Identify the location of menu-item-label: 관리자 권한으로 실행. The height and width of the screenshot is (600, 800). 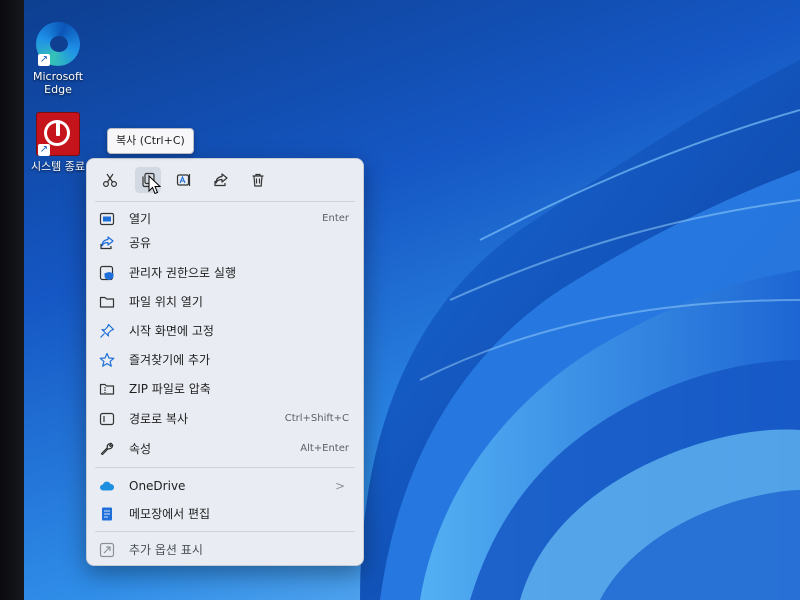
(182, 273).